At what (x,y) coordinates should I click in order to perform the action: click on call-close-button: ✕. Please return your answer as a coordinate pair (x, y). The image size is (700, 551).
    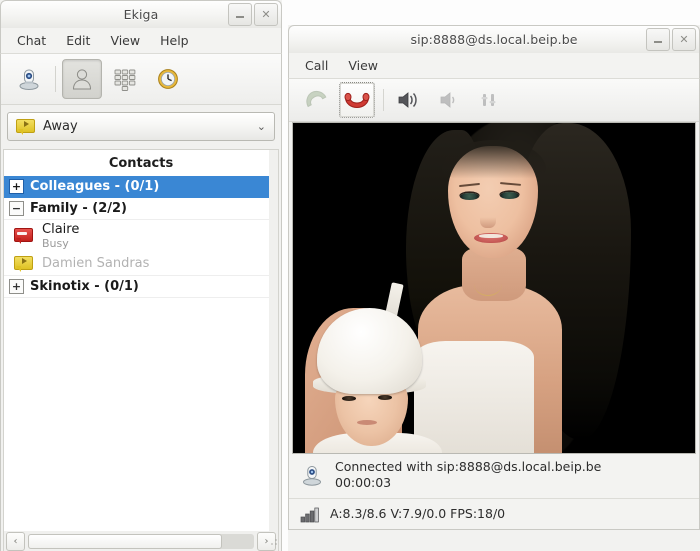
    Looking at the image, I should click on (684, 39).